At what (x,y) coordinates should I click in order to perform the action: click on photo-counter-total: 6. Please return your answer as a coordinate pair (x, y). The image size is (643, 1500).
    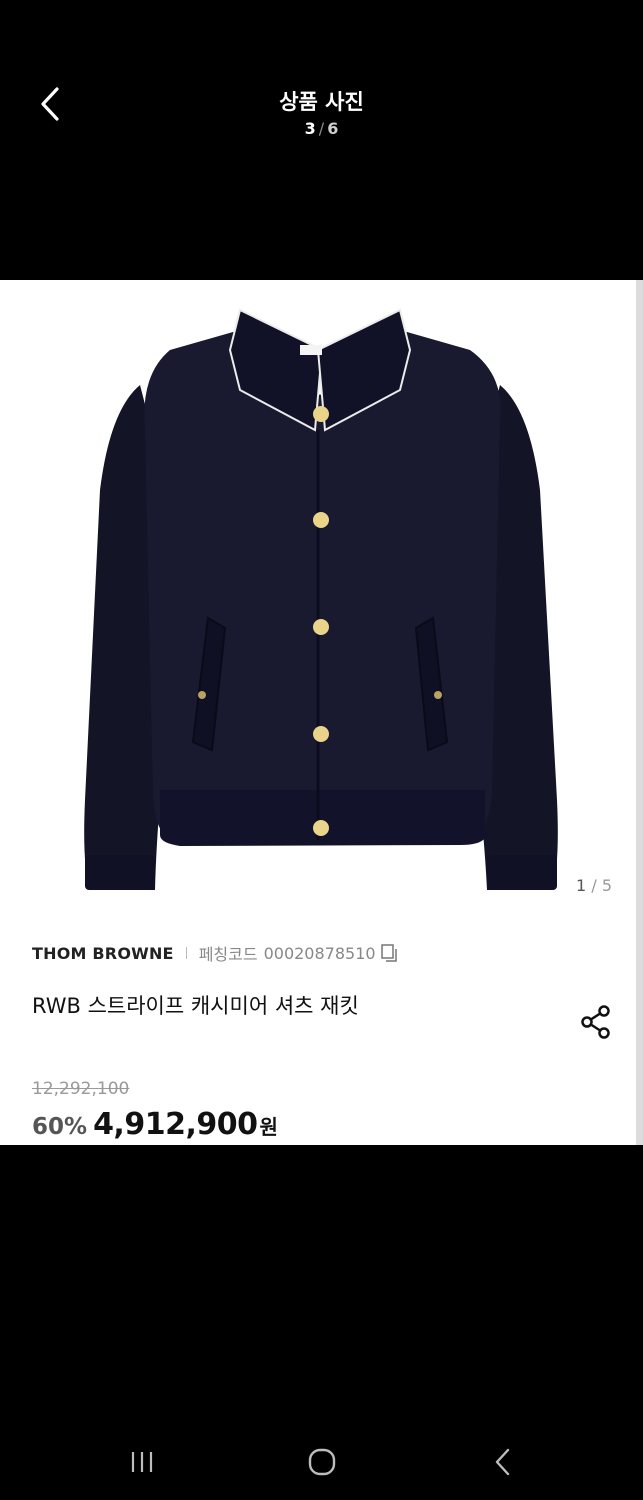
    Looking at the image, I should click on (333, 128).